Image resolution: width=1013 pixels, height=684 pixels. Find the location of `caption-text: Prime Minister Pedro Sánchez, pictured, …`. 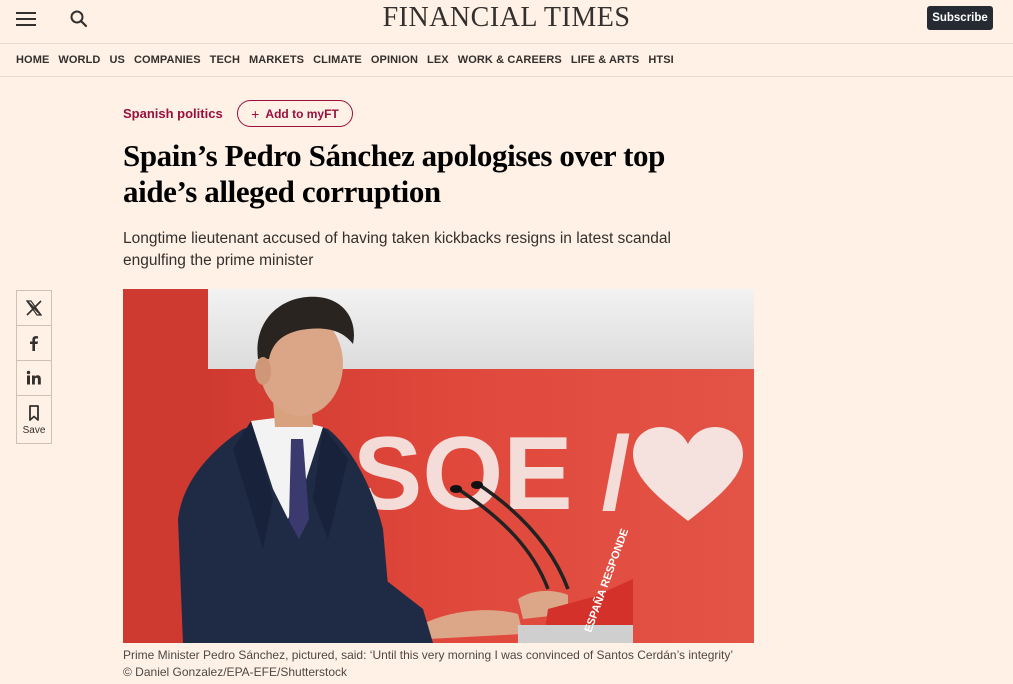

caption-text: Prime Minister Pedro Sánchez, pictured, … is located at coordinates (428, 655).